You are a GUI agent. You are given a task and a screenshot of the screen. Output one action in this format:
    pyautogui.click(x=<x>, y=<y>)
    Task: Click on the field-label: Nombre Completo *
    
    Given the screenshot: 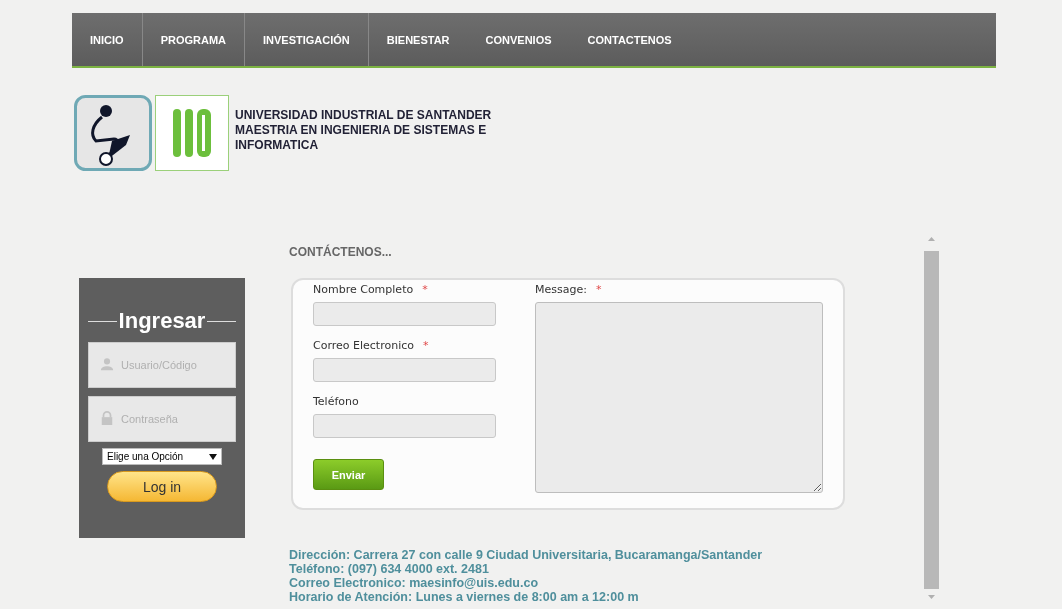 What is the action you would take?
    pyautogui.click(x=371, y=290)
    